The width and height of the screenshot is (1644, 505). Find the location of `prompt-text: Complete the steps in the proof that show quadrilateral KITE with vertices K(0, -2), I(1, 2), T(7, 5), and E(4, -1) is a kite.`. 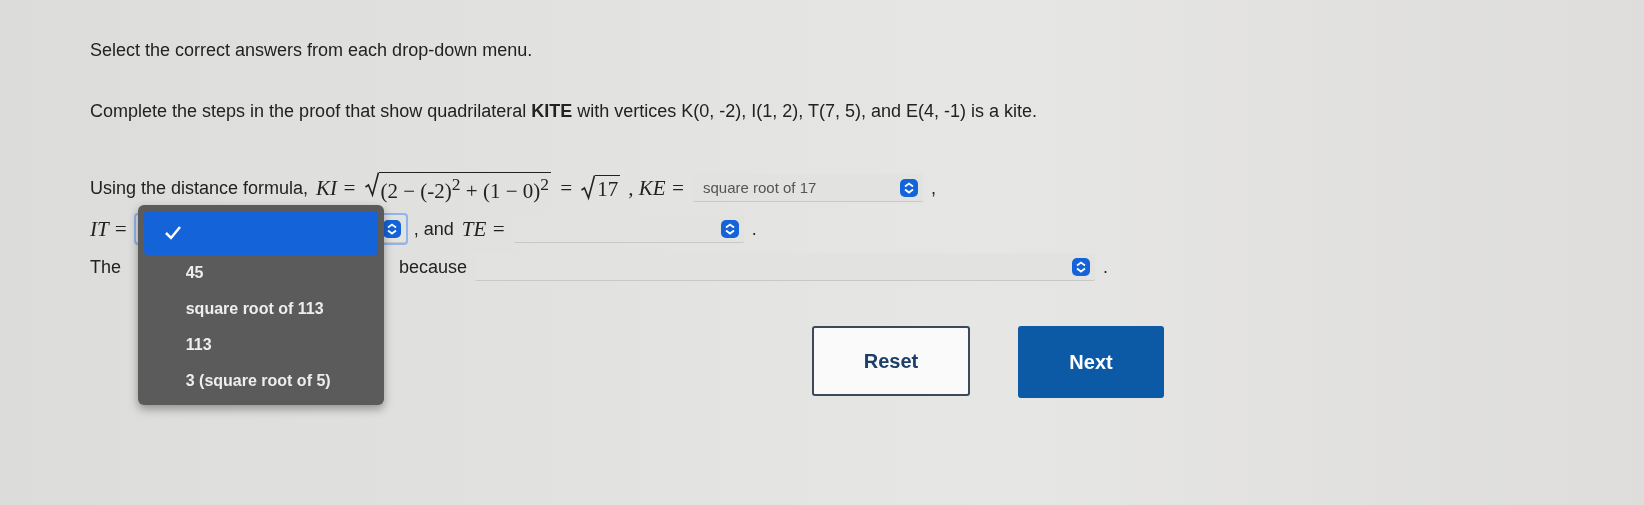

prompt-text: Complete the steps in the proof that show quadrilateral KITE with vertices K(0, -2), I(1, 2), T(7, 5), and E(4, -1) is a kite. is located at coordinates (564, 111).